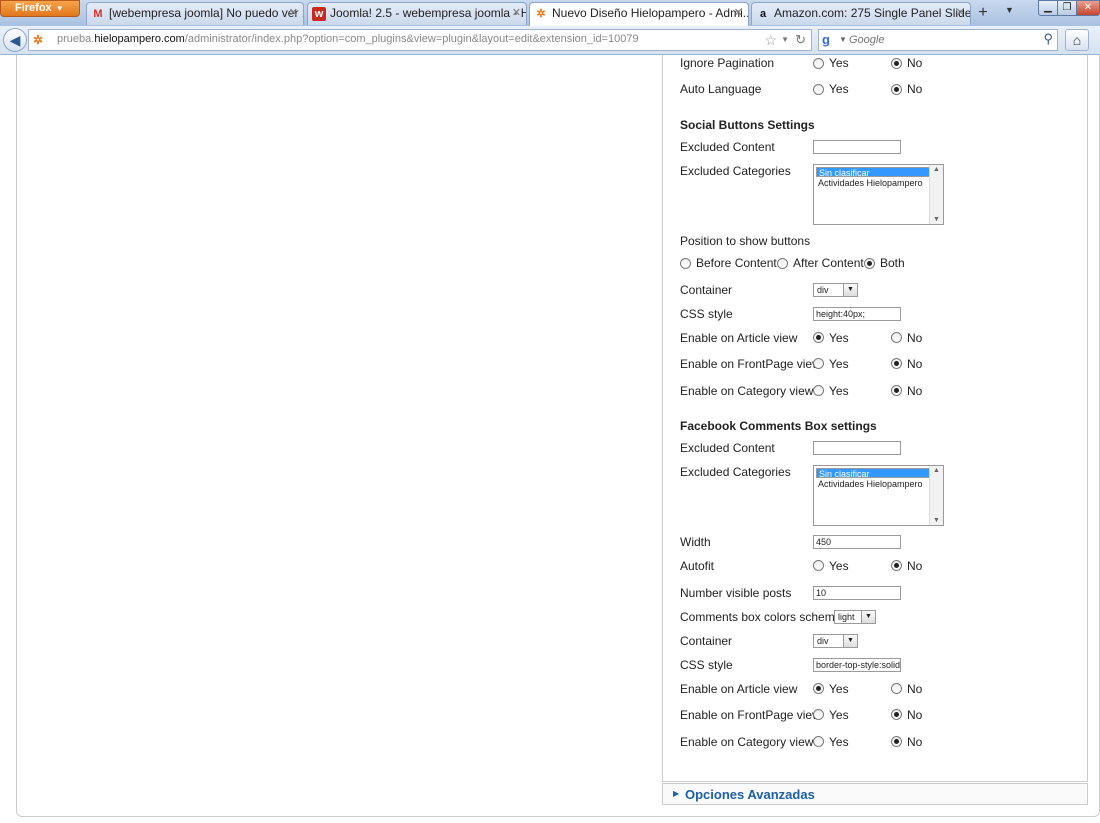  Describe the element at coordinates (739, 689) in the screenshot. I see `fb-article-view-label: Enable on Article view` at that location.